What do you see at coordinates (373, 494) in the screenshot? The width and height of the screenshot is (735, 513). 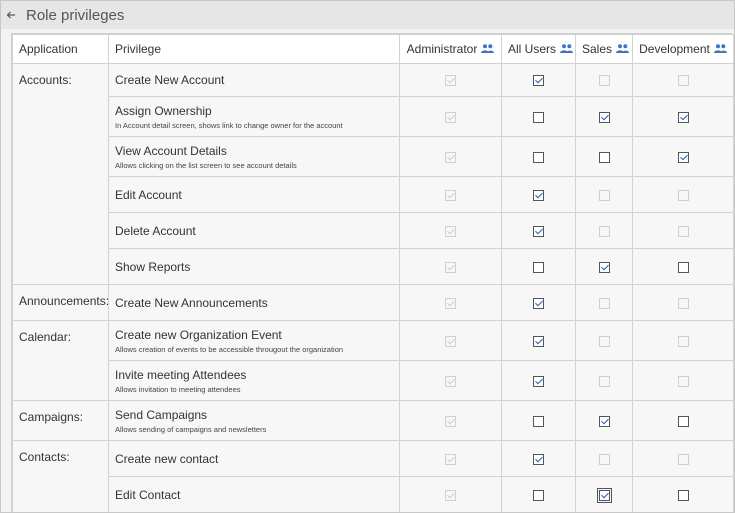 I see `privilege-row: Edit Contact` at bounding box center [373, 494].